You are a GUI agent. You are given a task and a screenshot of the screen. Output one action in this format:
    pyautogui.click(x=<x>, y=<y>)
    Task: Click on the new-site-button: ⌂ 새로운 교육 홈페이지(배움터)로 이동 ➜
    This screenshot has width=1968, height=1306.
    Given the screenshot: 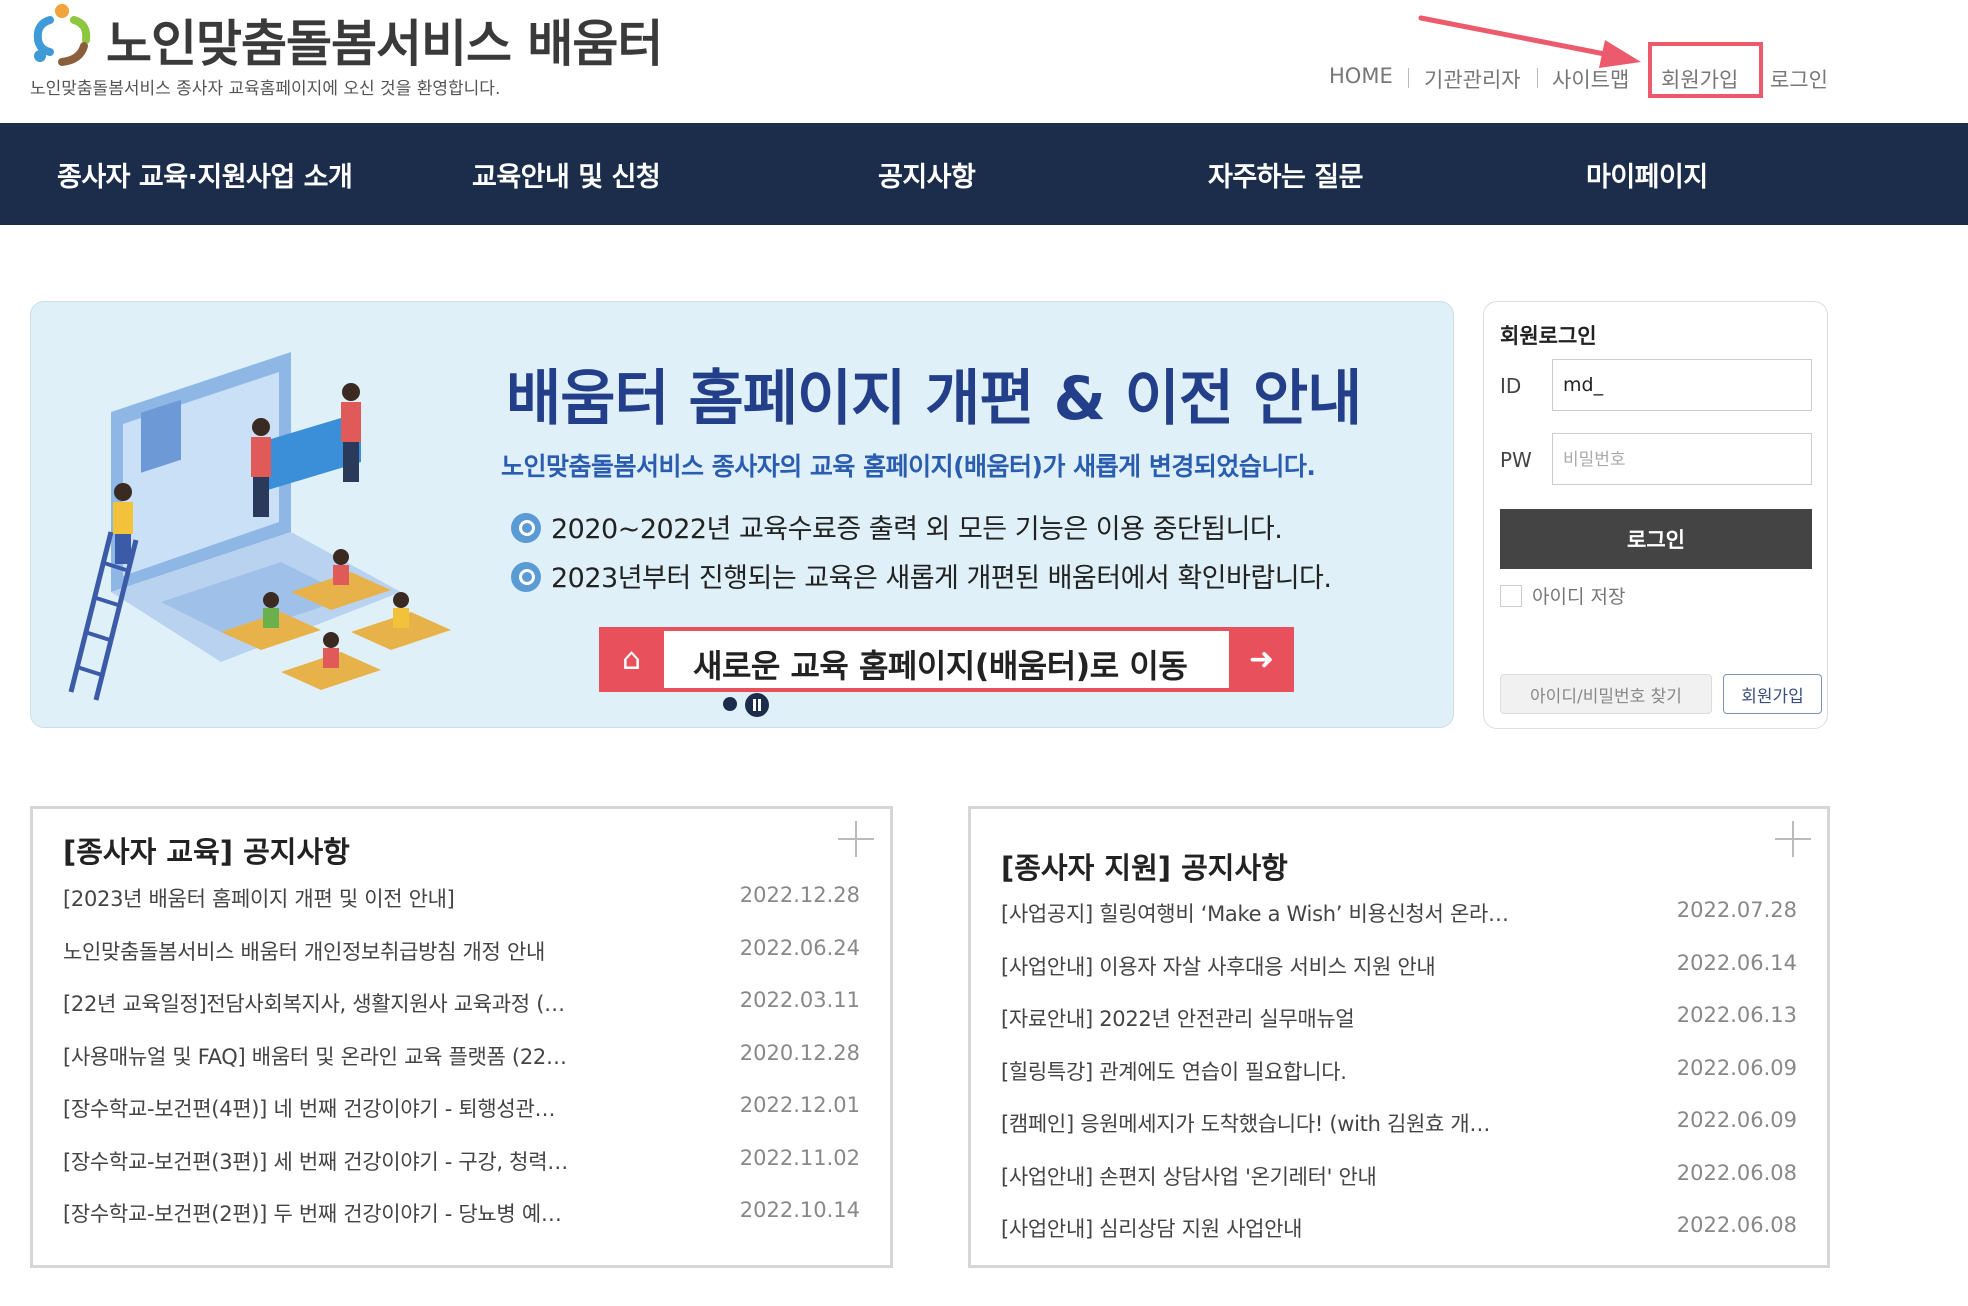 What is the action you would take?
    pyautogui.click(x=946, y=659)
    